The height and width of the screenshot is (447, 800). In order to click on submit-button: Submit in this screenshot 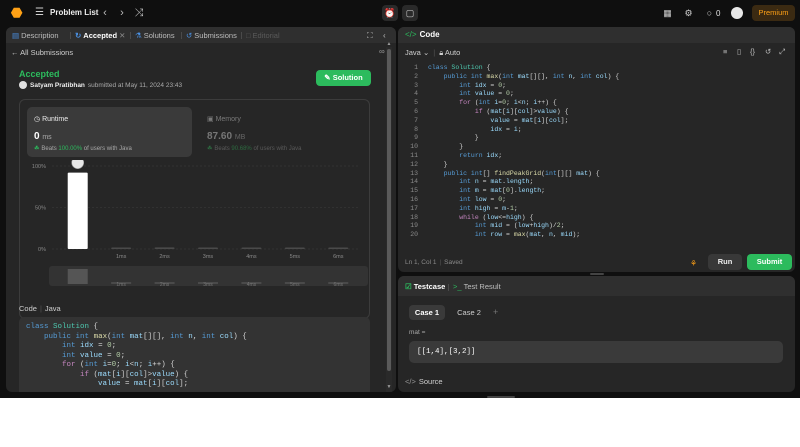, I will do `click(769, 262)`.